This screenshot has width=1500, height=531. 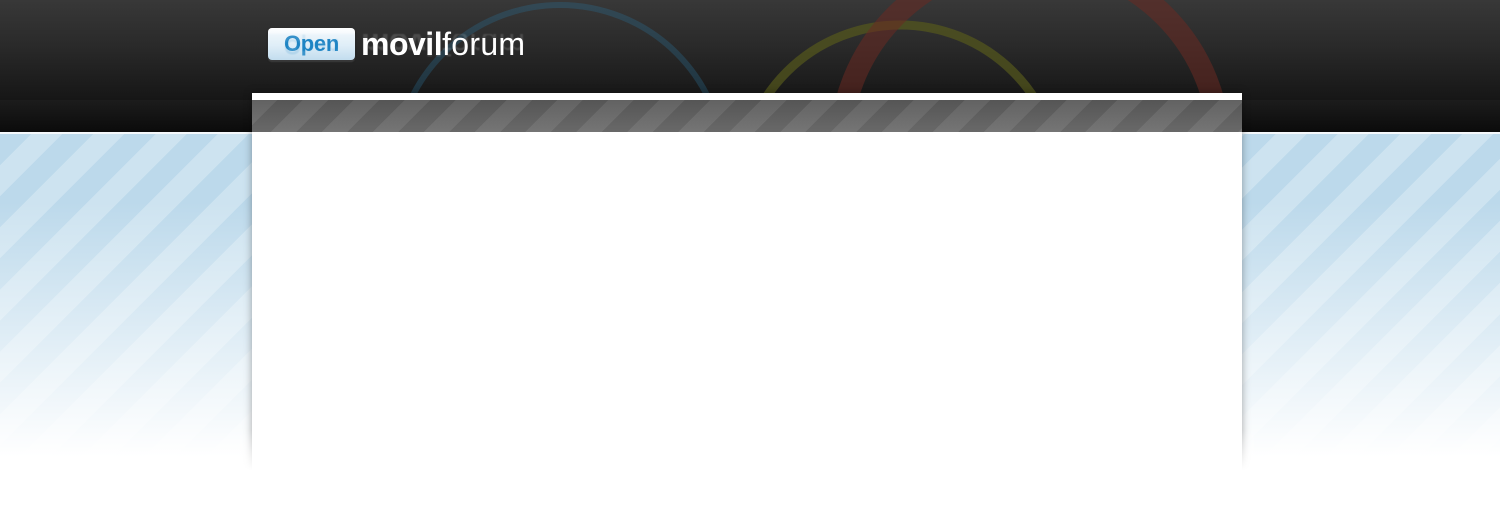 I want to click on site-logo: Open movil forum, so click(x=396, y=44).